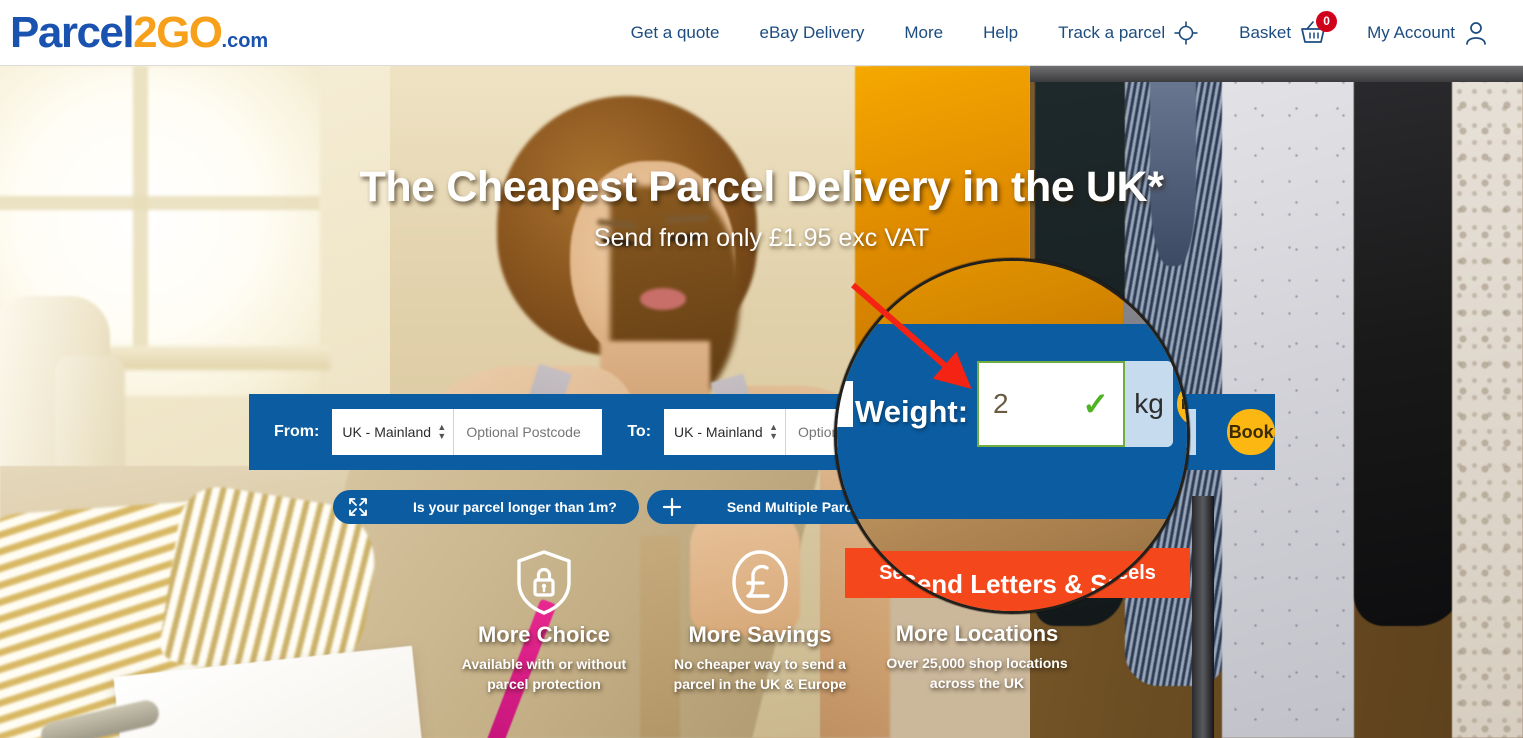 The width and height of the screenshot is (1523, 738). I want to click on nav-item-my-account: My Account, so click(1428, 33).